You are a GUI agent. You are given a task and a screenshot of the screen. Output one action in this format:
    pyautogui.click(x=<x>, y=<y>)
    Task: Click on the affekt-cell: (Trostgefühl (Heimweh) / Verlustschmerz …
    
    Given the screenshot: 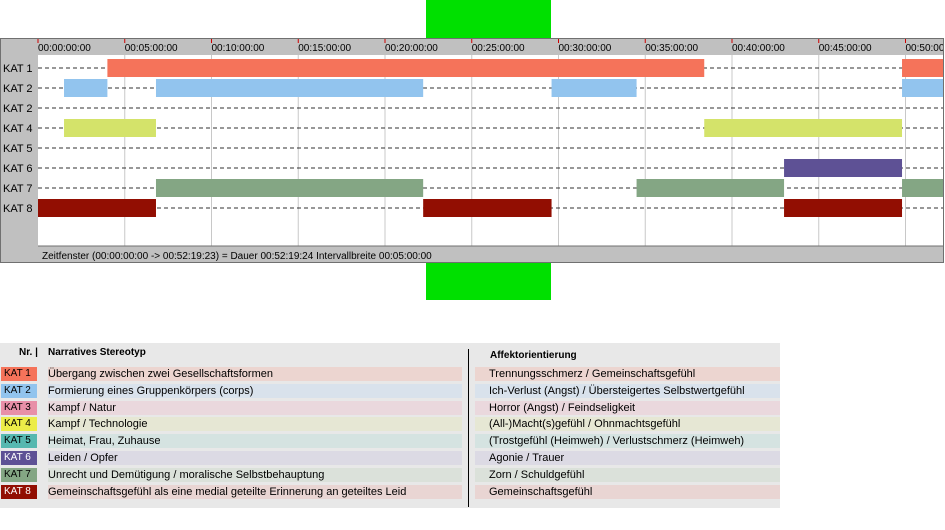 What is the action you would take?
    pyautogui.click(x=627, y=441)
    